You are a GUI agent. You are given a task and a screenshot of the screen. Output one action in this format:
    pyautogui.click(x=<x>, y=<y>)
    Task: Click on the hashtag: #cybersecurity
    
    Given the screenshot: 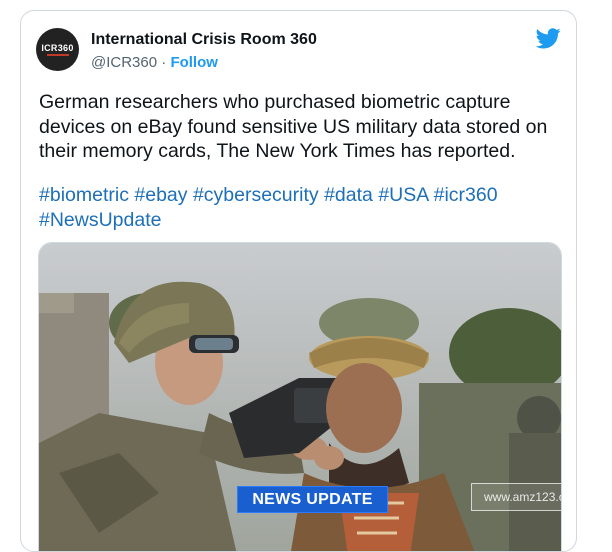 What is the action you would take?
    pyautogui.click(x=256, y=195)
    